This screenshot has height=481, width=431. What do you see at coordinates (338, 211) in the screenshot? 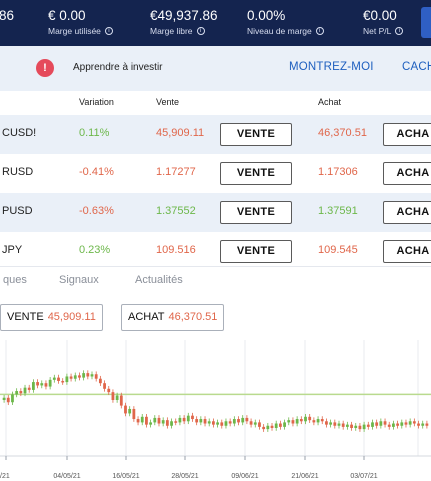
I see `buy-price: 1.37591` at bounding box center [338, 211].